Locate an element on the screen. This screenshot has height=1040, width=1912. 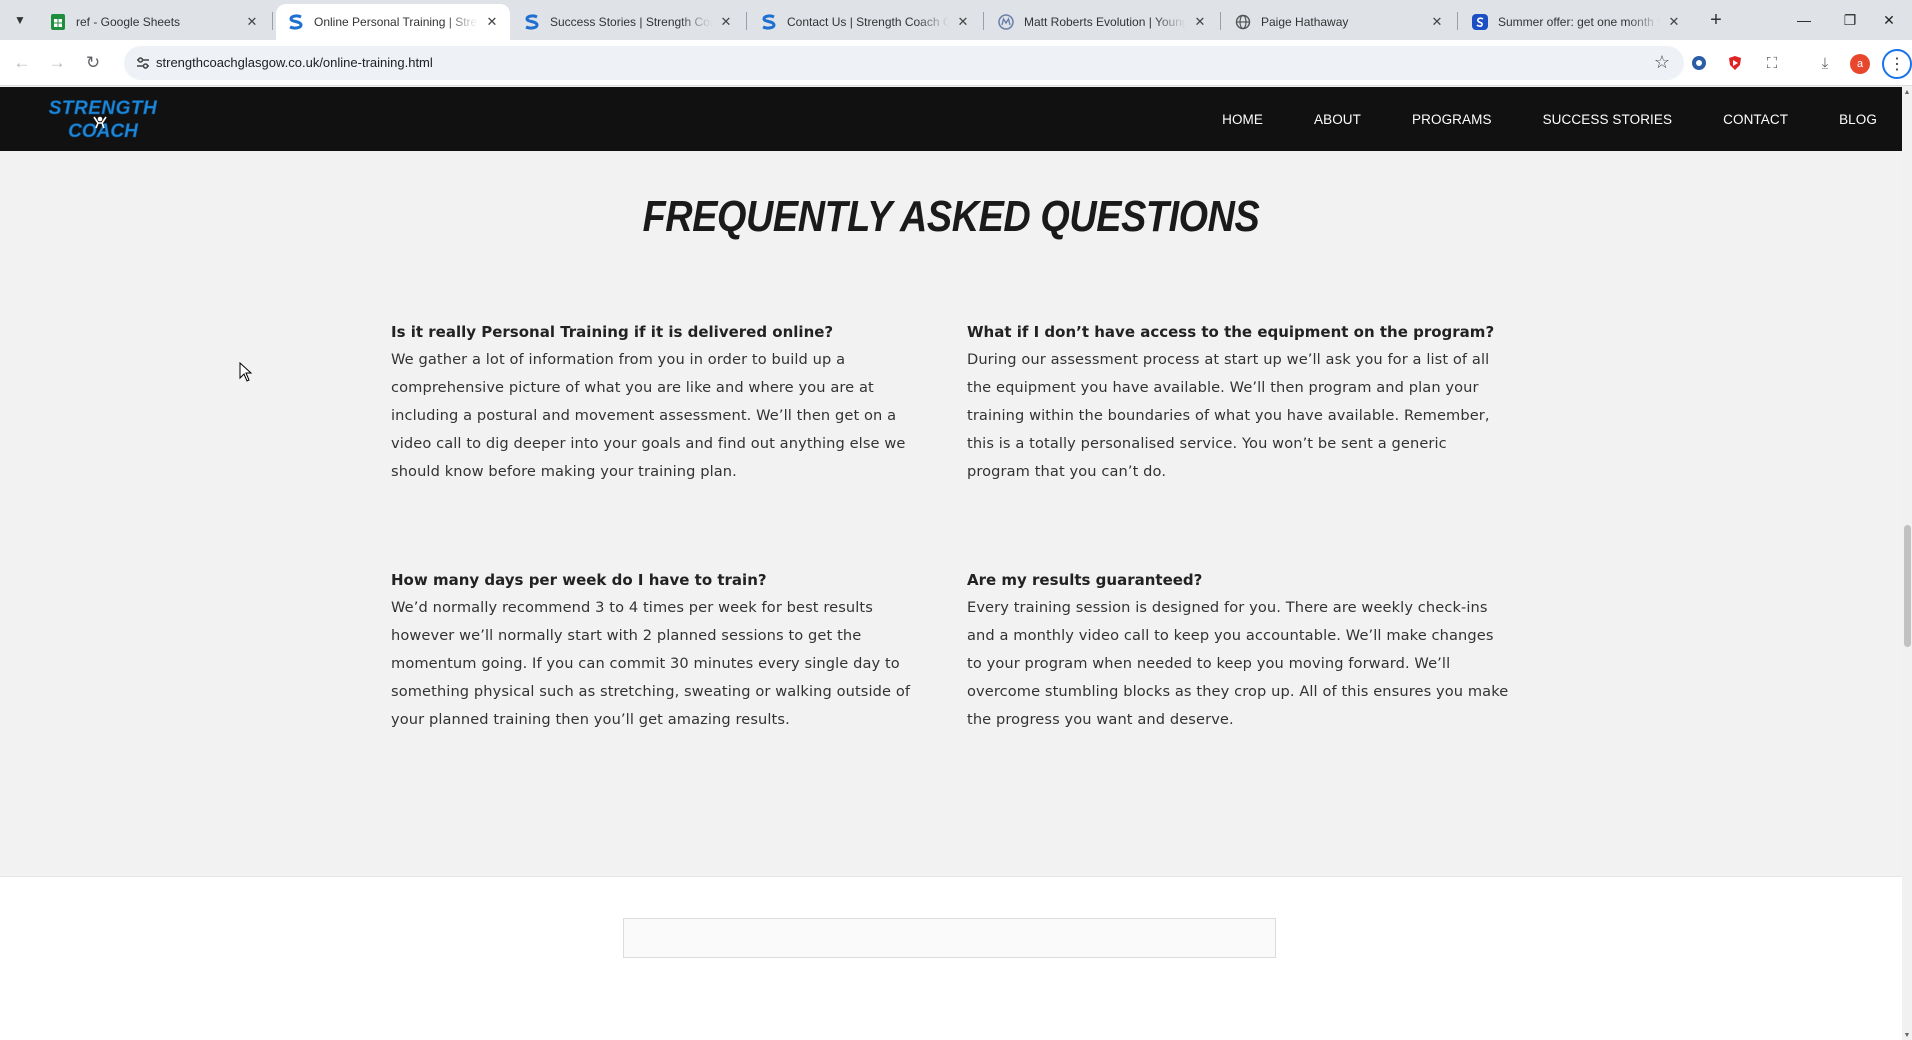
arrow-right-icon: → is located at coordinates (57, 62).